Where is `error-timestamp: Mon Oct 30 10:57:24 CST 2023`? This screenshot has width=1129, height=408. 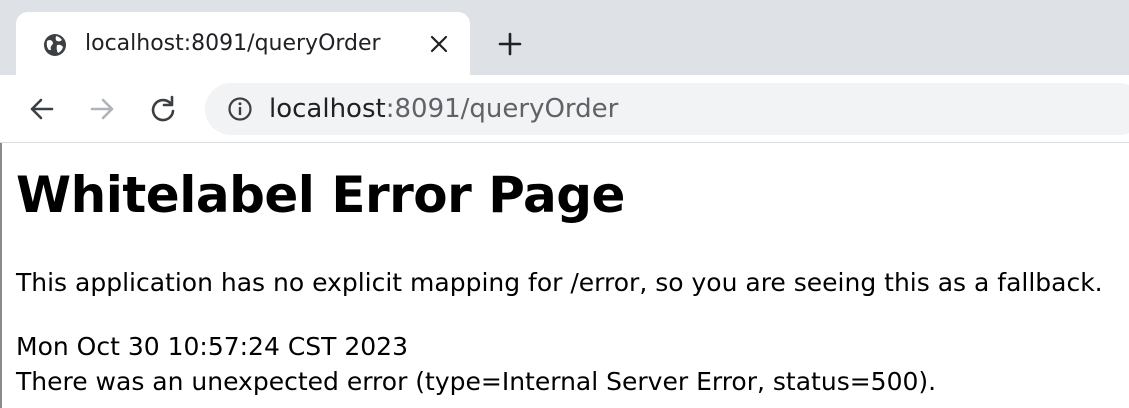
error-timestamp: Mon Oct 30 10:57:24 CST 2023 is located at coordinates (212, 346).